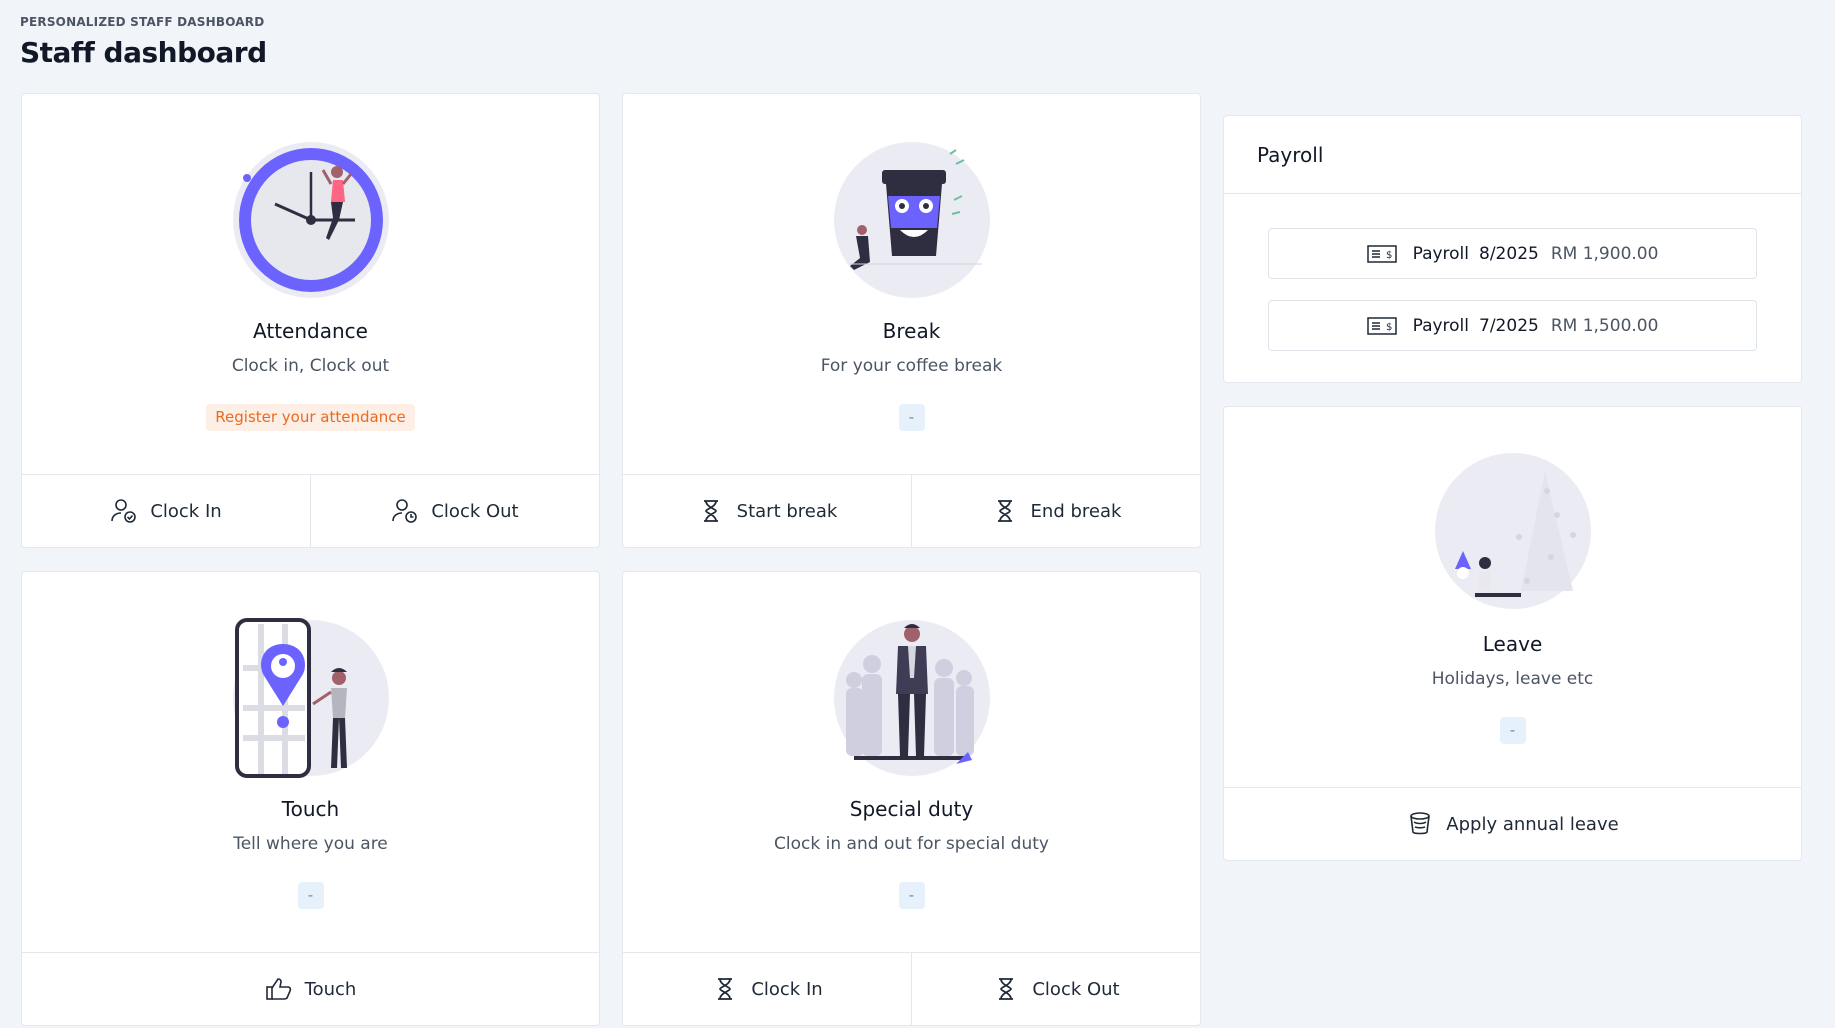 This screenshot has height=1028, width=1835. Describe the element at coordinates (1604, 325) in the screenshot. I see `payroll-item-amount: RM 1,500.00` at that location.